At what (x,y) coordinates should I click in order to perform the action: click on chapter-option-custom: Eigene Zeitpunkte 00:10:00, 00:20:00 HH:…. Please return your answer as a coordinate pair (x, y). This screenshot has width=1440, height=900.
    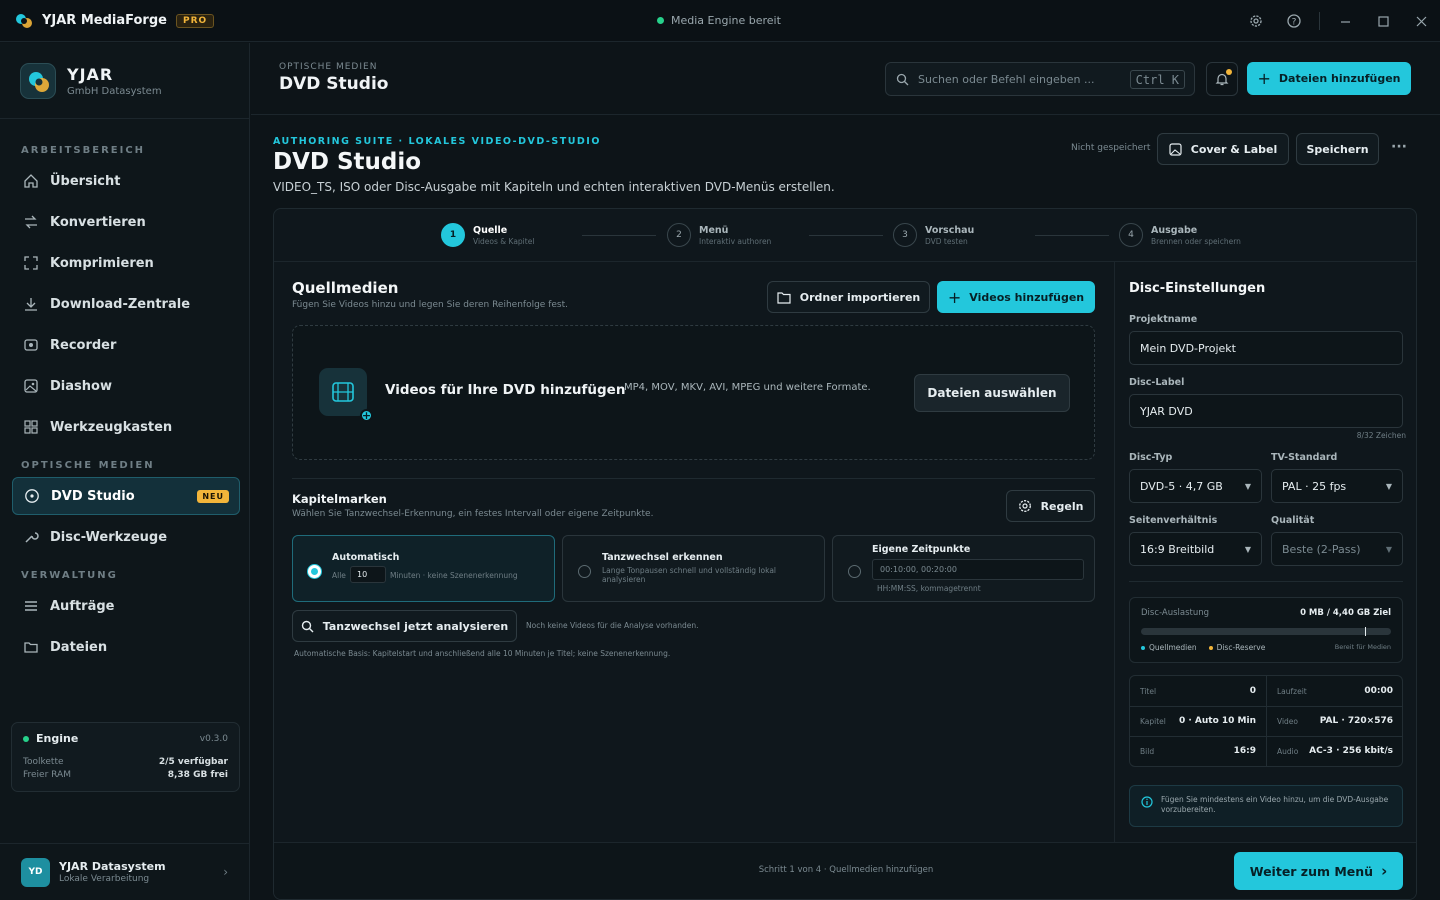
    Looking at the image, I should click on (963, 568).